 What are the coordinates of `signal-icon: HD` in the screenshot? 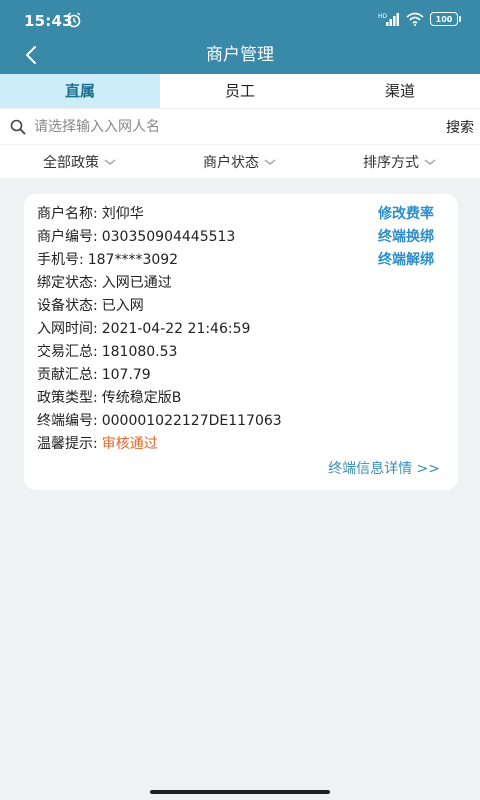 It's located at (388, 19).